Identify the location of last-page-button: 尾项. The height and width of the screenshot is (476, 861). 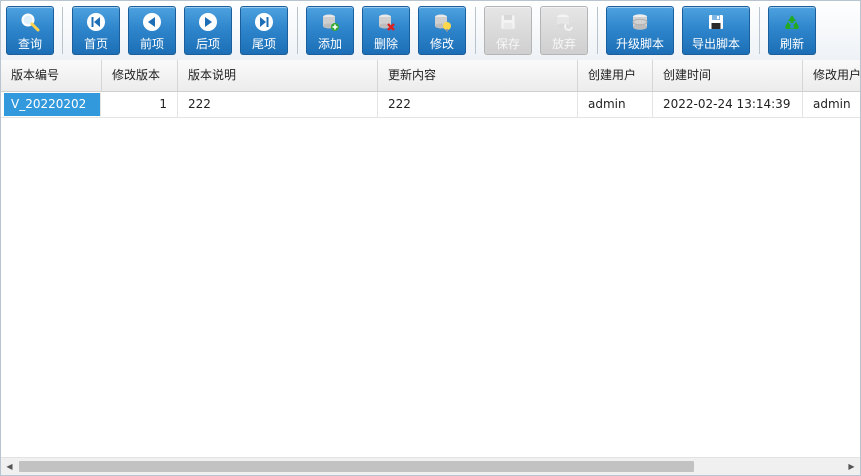
(264, 30).